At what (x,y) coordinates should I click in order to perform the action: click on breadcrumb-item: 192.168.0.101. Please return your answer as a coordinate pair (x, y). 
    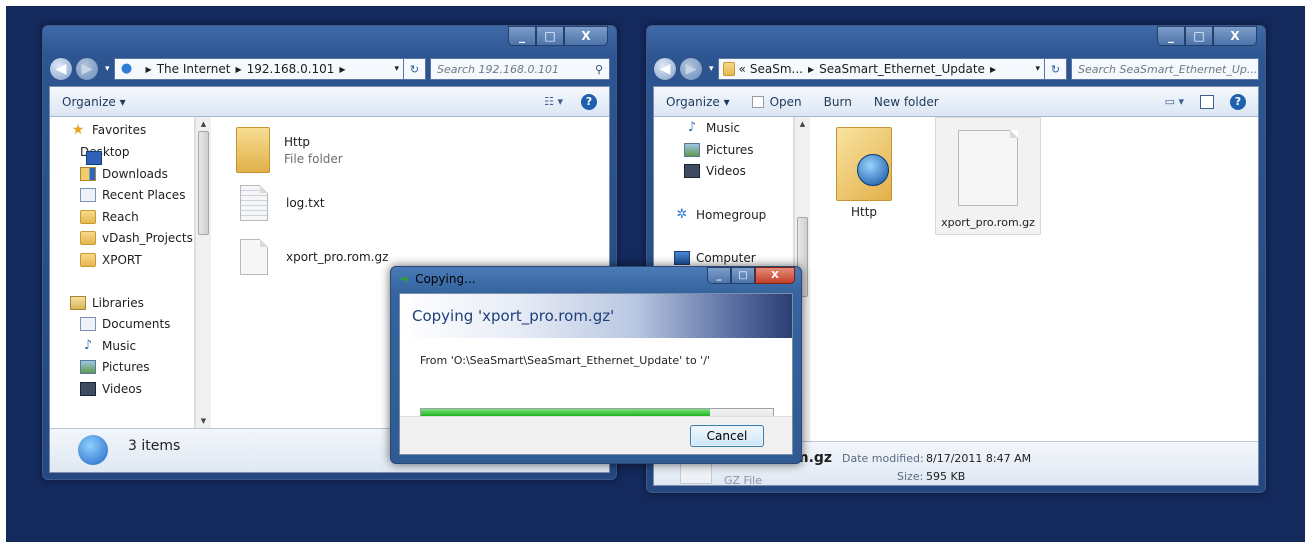
    Looking at the image, I should click on (291, 69).